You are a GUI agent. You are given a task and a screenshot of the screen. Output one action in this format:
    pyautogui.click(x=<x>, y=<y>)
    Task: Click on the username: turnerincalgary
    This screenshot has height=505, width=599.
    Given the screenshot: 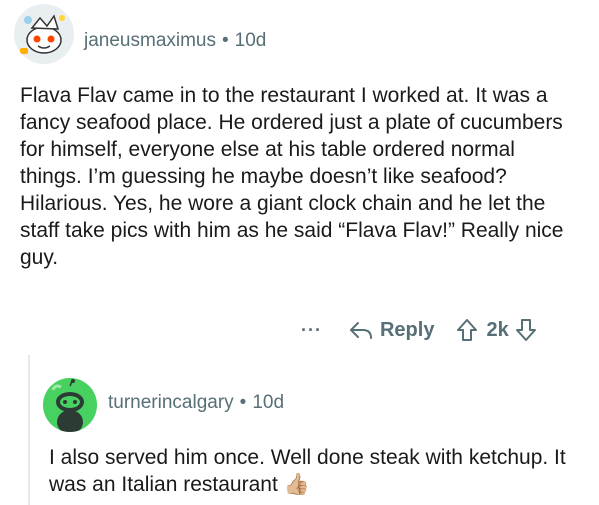 What is the action you would take?
    pyautogui.click(x=171, y=402)
    